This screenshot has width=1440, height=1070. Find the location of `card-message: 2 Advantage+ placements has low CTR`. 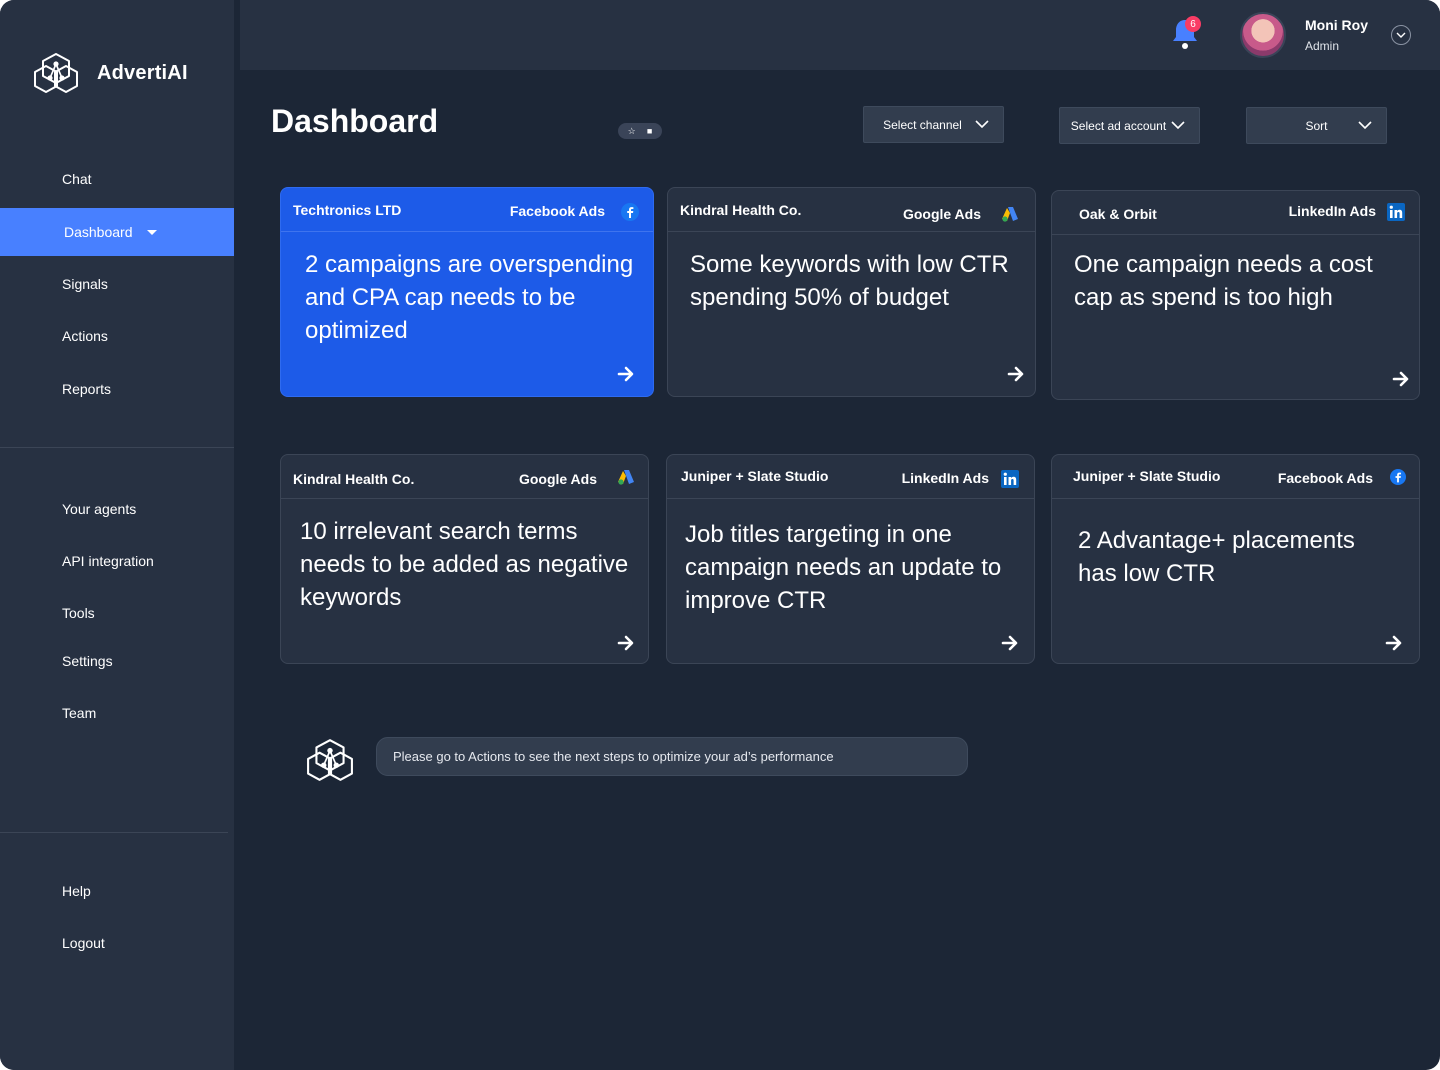

card-message: 2 Advantage+ placements has low CTR is located at coordinates (1216, 557).